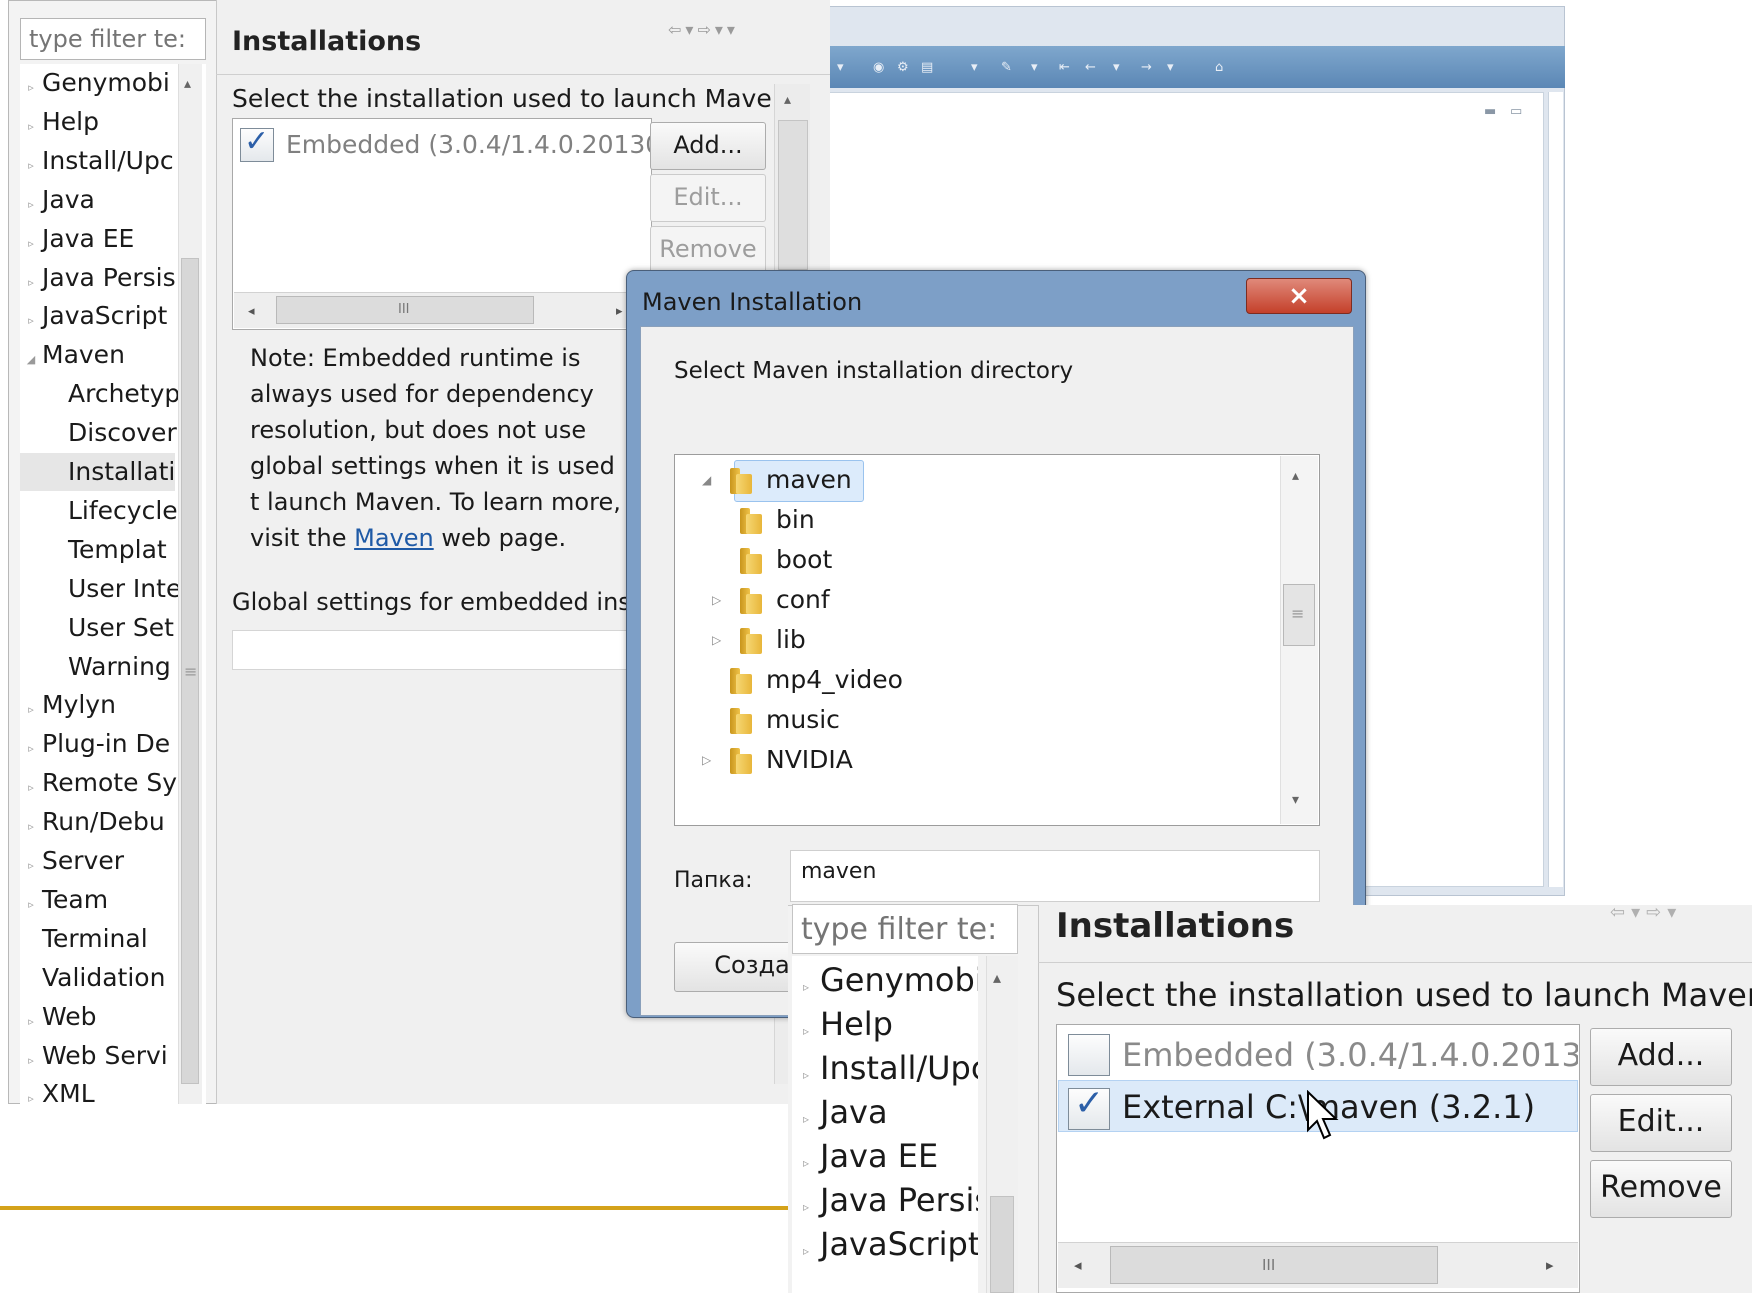 The height and width of the screenshot is (1293, 1752). Describe the element at coordinates (58, 1017) in the screenshot. I see `tree-item: ▹ Web` at that location.